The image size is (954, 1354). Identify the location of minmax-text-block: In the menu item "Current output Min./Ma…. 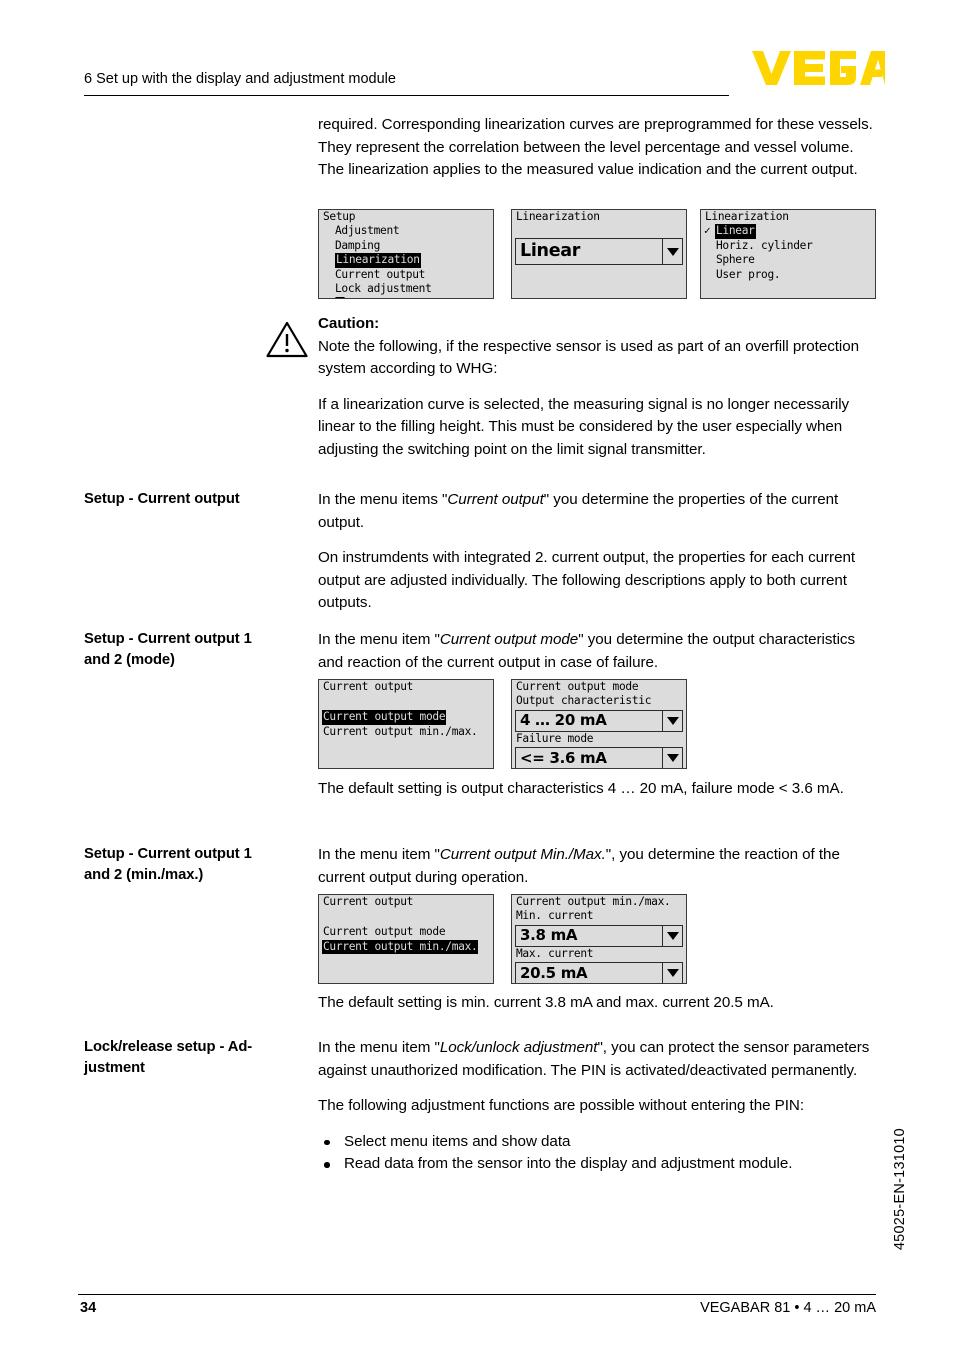
(597, 866).